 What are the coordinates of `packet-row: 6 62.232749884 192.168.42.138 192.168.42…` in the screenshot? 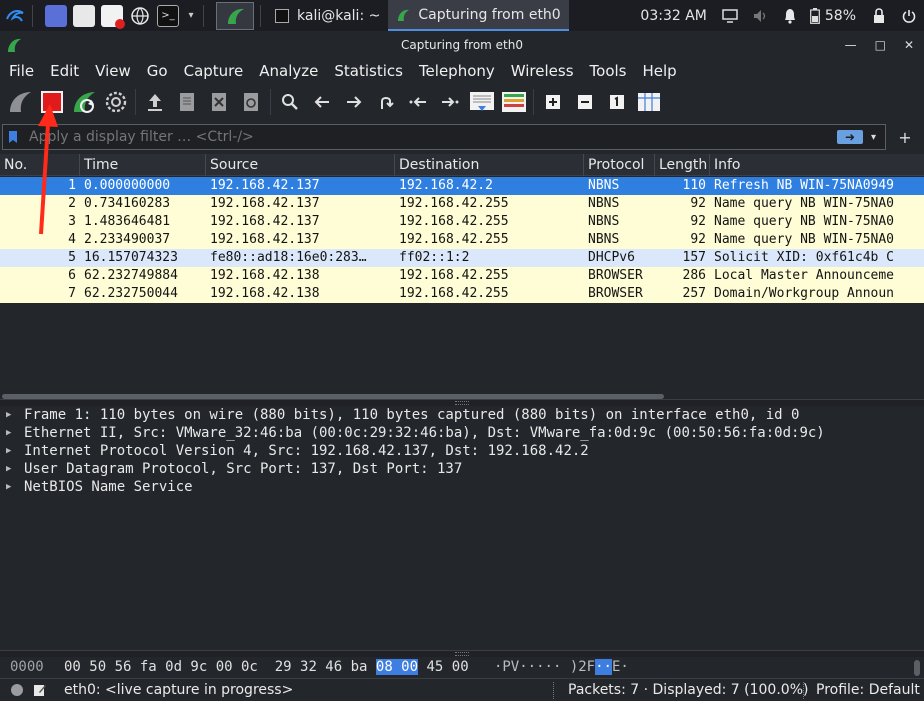 It's located at (462, 276).